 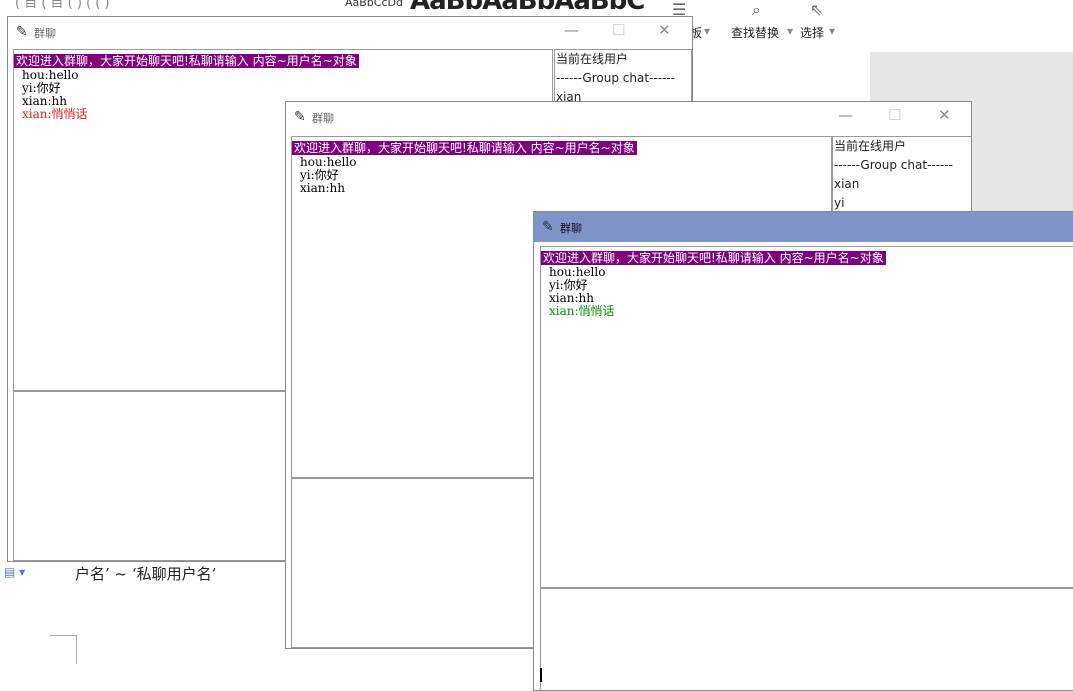 What do you see at coordinates (374, 4) in the screenshot?
I see `style-sample-small: AaBbCcDd` at bounding box center [374, 4].